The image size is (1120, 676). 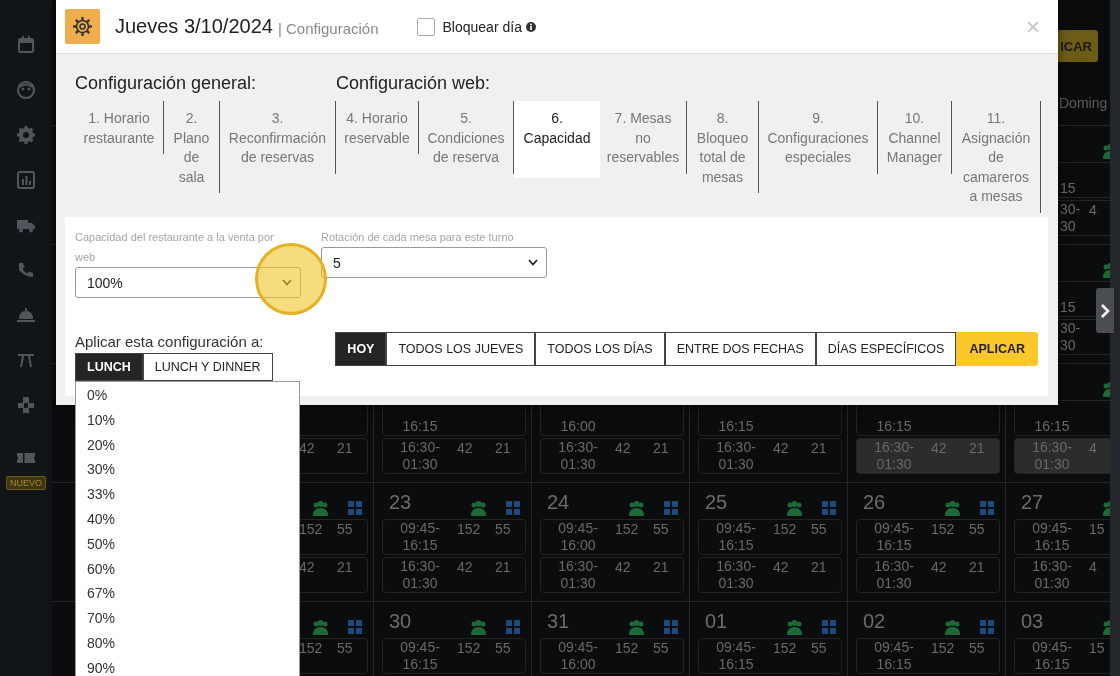 I want to click on phone-icon, so click(x=26, y=270).